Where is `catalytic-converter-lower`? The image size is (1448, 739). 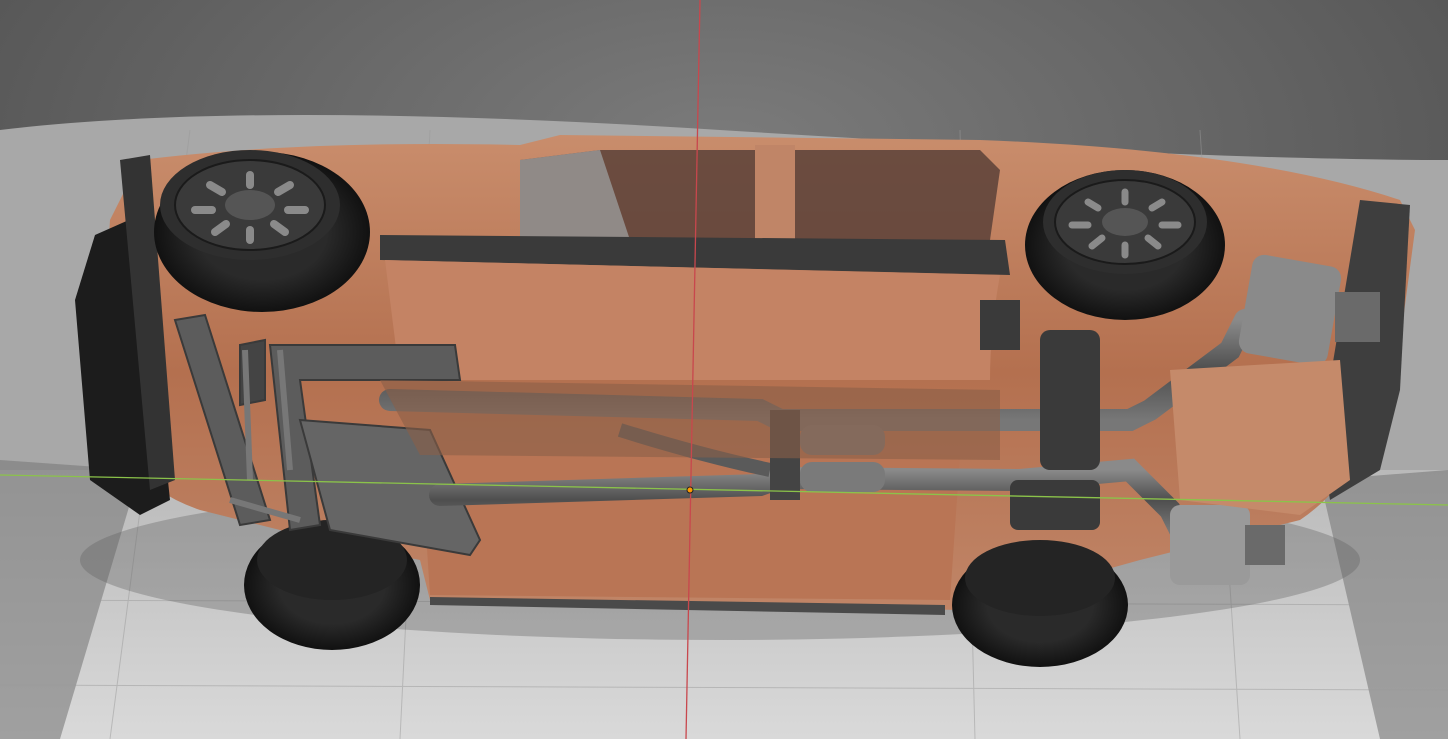 catalytic-converter-lower is located at coordinates (842, 477).